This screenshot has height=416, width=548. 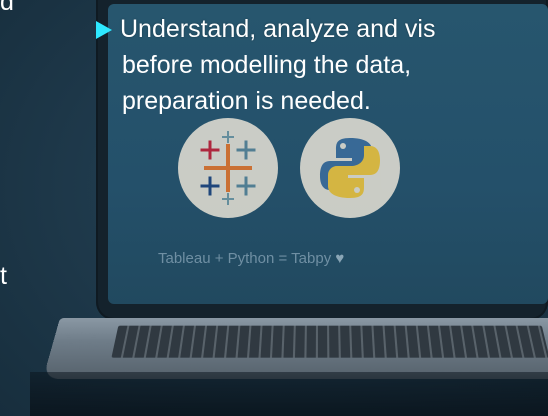 I want to click on clipped-text-fragment: t, so click(x=3, y=276).